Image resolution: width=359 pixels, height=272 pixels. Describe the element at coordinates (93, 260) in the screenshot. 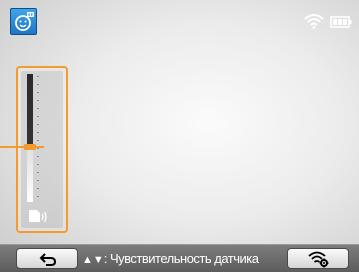

I see `up-down-arrows-icon: ▲▼` at that location.